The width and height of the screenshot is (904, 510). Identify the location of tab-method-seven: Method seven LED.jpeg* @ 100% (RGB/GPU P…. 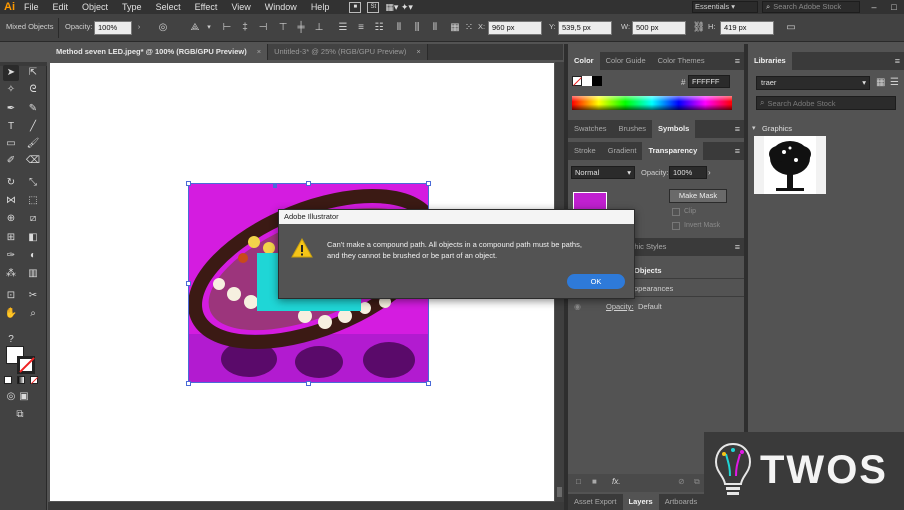
(159, 52).